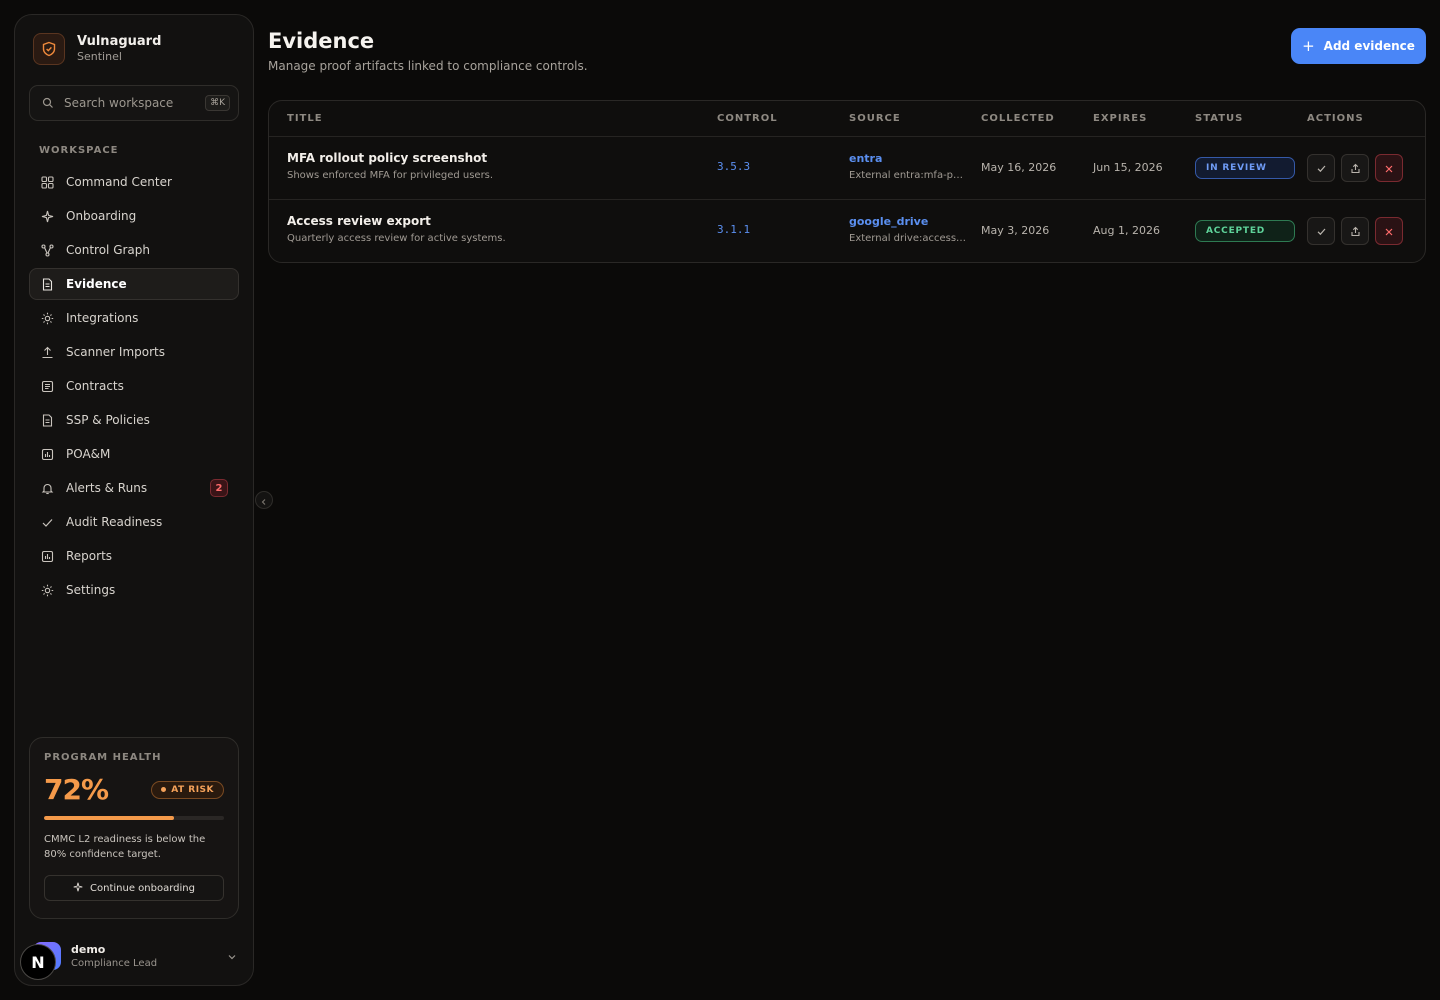 The width and height of the screenshot is (1440, 1000). Describe the element at coordinates (164, 789) in the screenshot. I see `risk-dot-icon` at that location.